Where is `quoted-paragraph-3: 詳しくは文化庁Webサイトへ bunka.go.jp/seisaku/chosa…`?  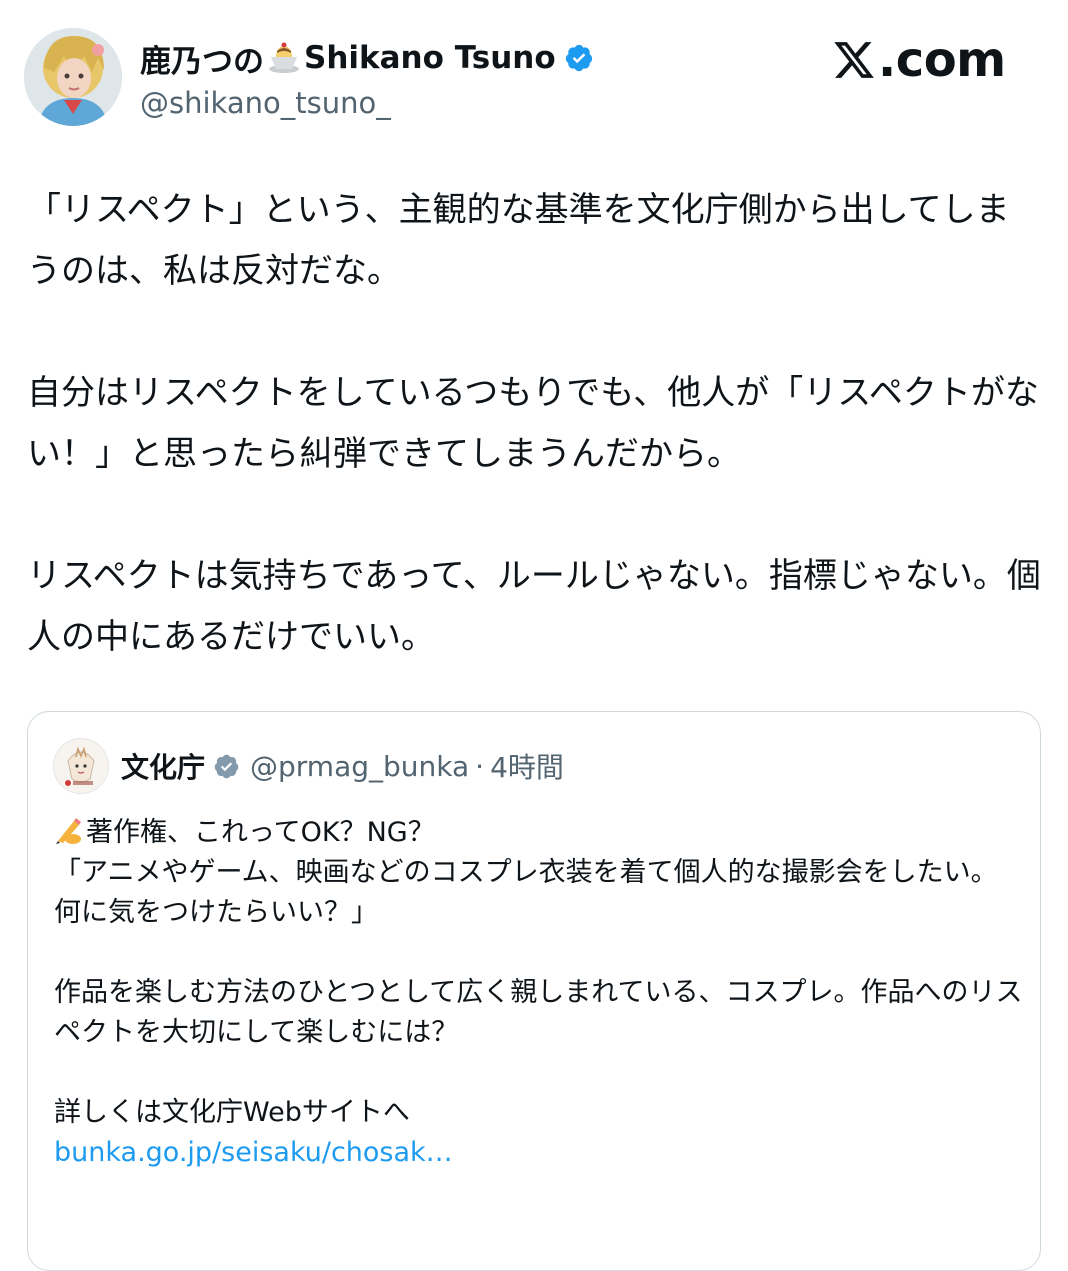 quoted-paragraph-3: 詳しくは文化庁Webサイトへ bunka.go.jp/seisaku/chosa… is located at coordinates (539, 1133).